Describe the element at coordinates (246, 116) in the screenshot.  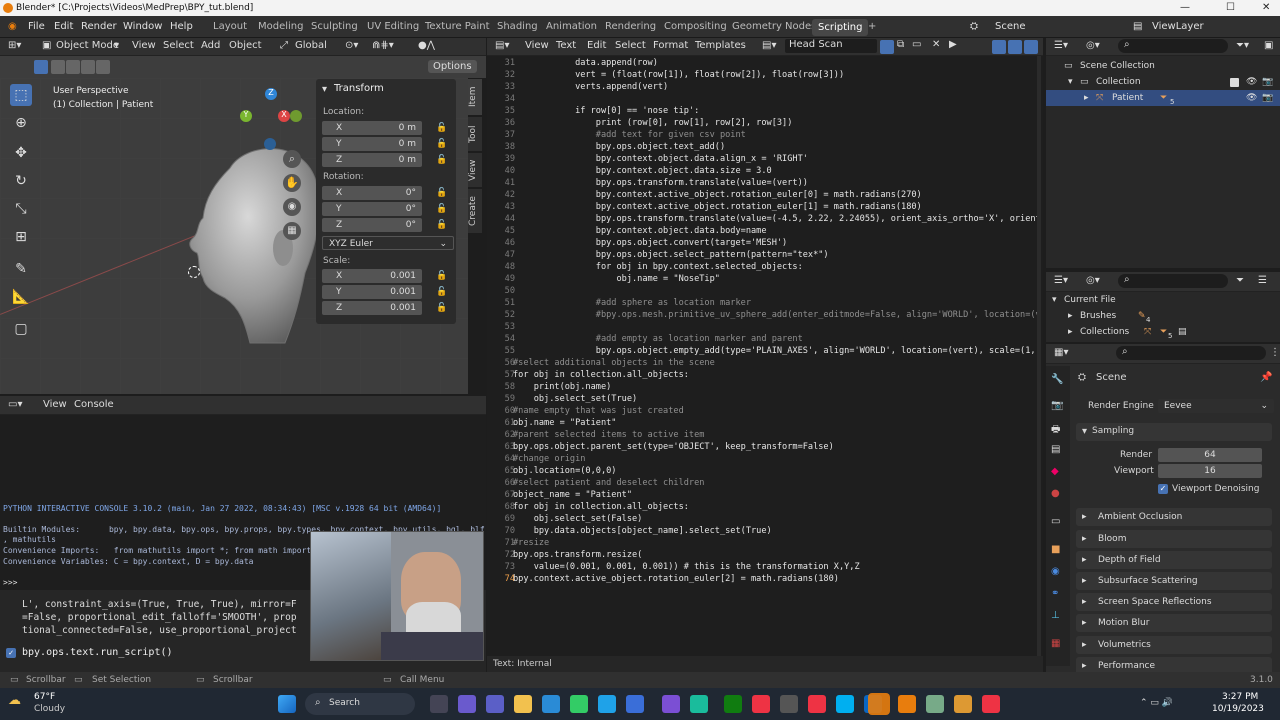
I see `y-axis-icon: Y` at that location.